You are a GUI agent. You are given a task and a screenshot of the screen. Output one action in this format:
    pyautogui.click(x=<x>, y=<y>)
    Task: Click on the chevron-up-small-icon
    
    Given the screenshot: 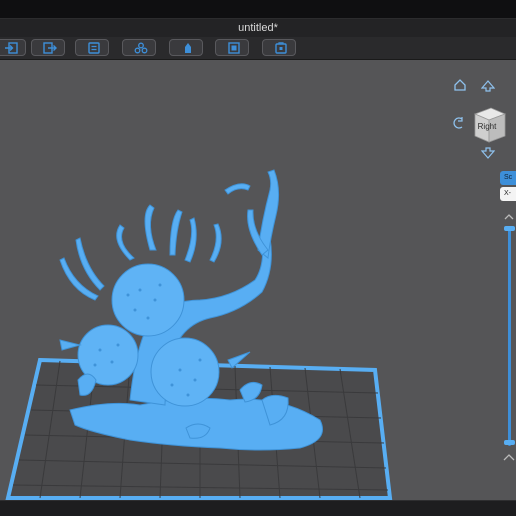 What is the action you would take?
    pyautogui.click(x=509, y=458)
    